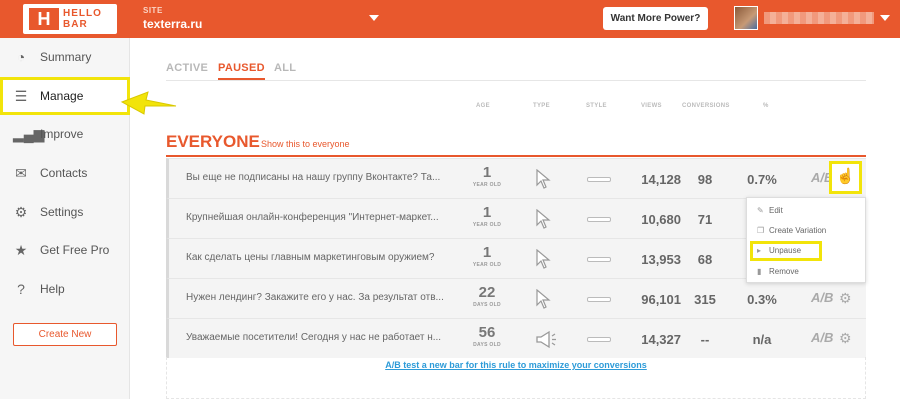  I want to click on rule-subtitle-link: Show this to everyone, so click(305, 144).